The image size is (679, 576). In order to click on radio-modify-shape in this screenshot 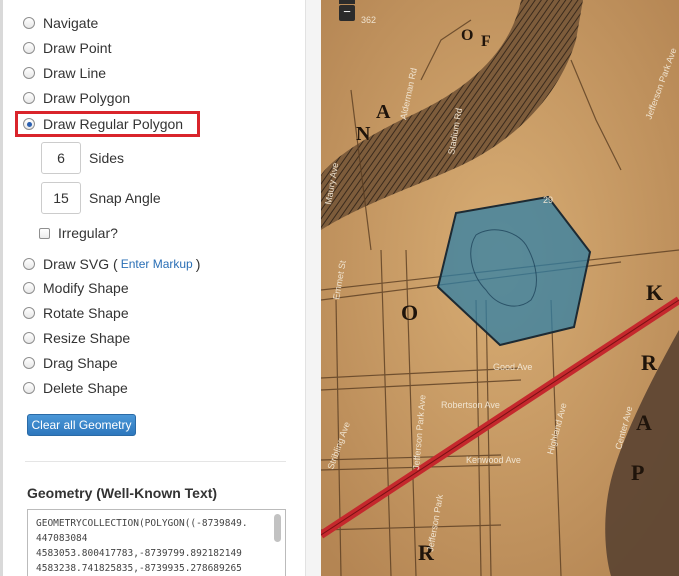, I will do `click(29, 288)`.